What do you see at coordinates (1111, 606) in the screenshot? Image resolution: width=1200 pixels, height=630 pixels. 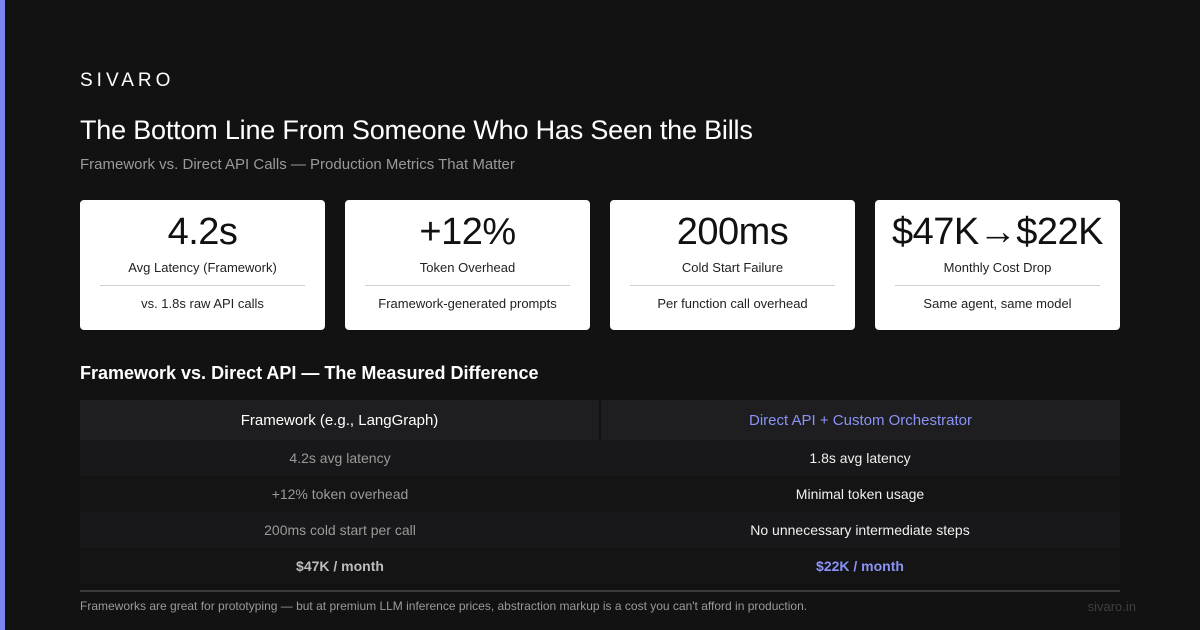 I see `footer-url: sivaro.in` at bounding box center [1111, 606].